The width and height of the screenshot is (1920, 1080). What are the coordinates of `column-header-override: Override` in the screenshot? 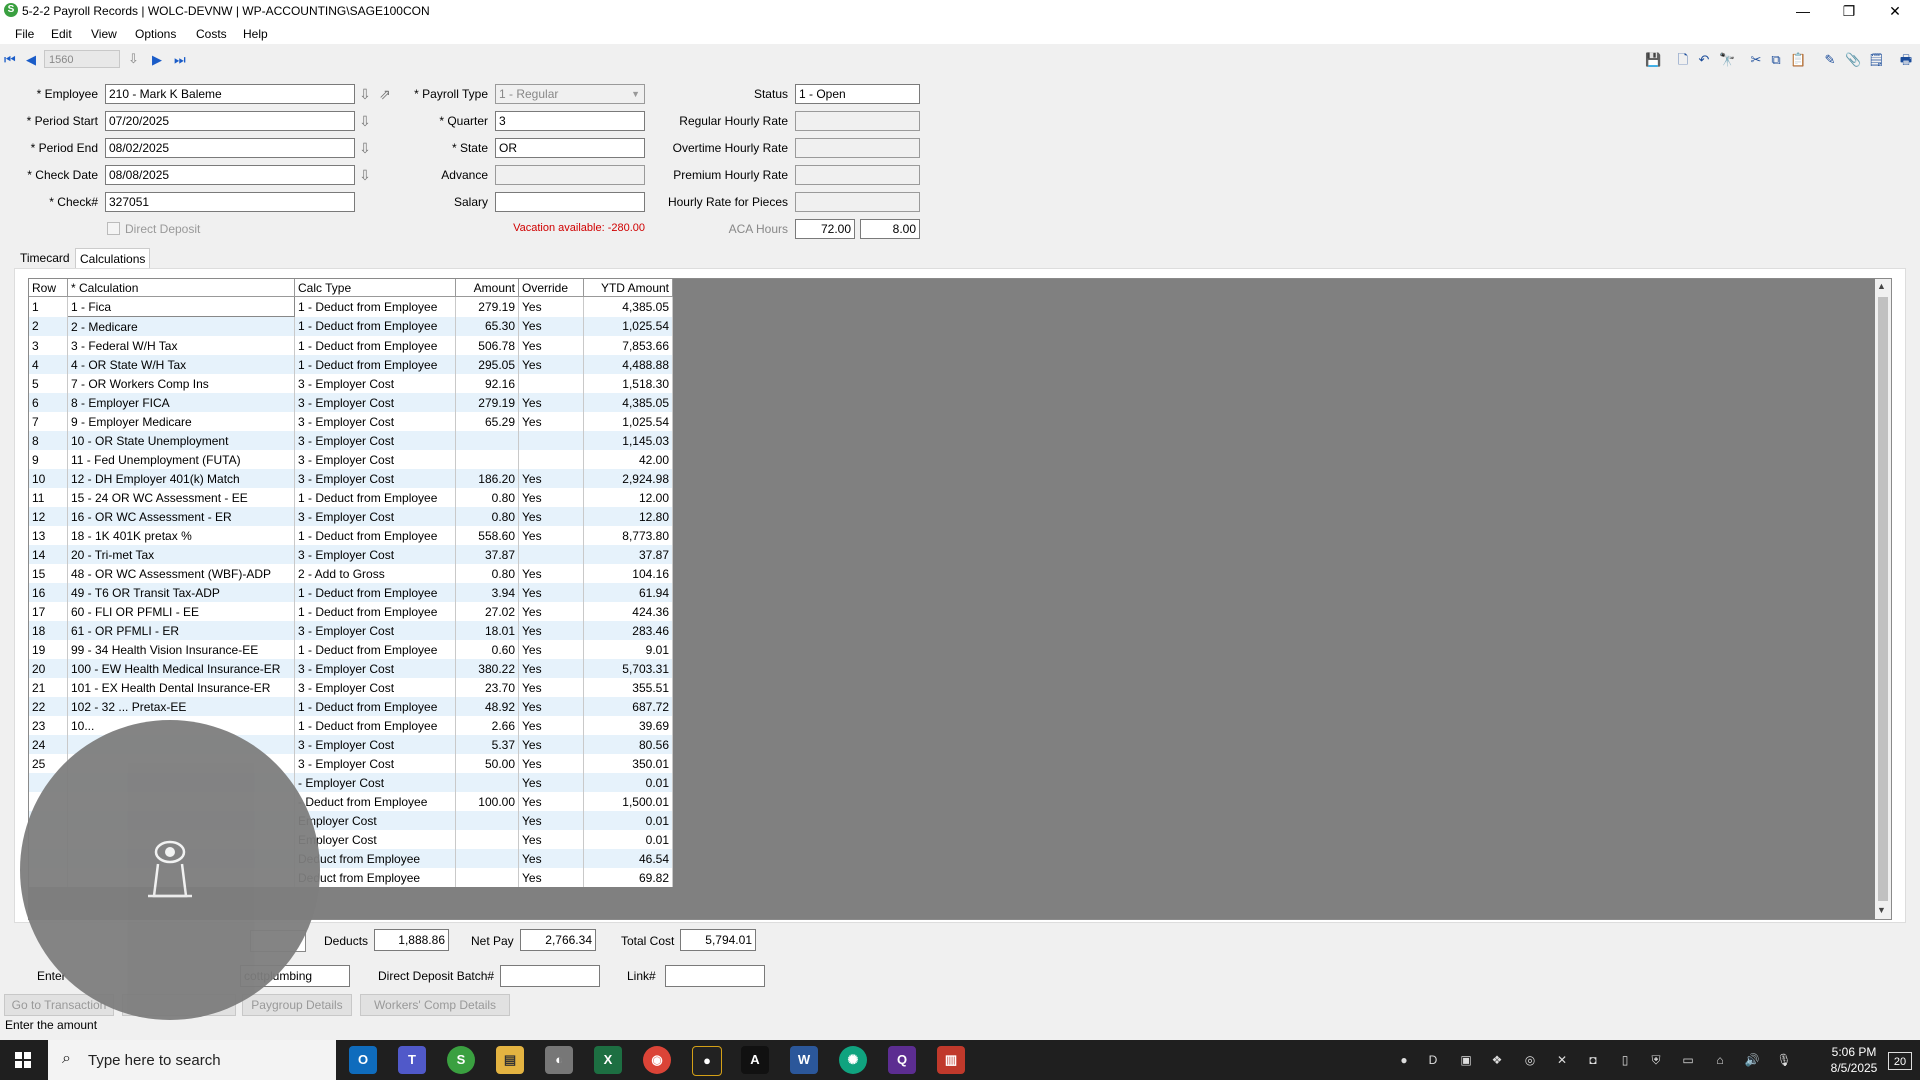 It's located at (551, 288).